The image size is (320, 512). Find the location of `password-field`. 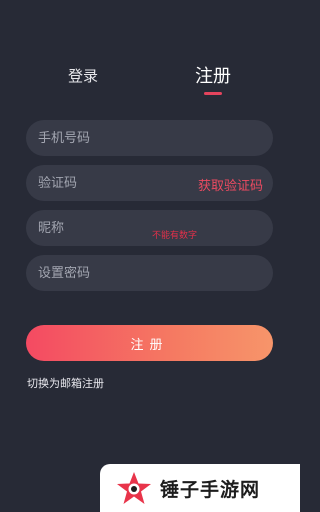

password-field is located at coordinates (149, 273).